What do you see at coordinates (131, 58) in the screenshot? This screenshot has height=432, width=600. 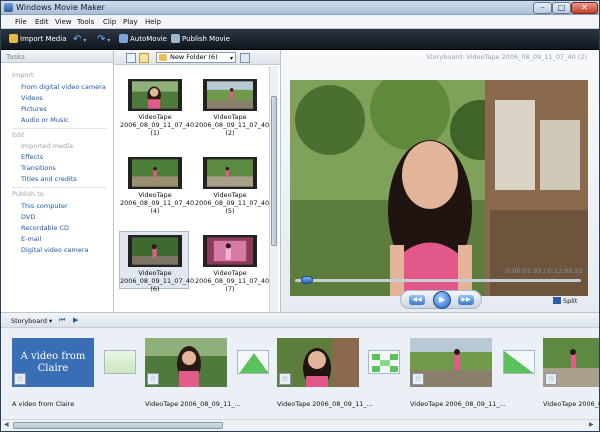 I see `tasks-view-button` at bounding box center [131, 58].